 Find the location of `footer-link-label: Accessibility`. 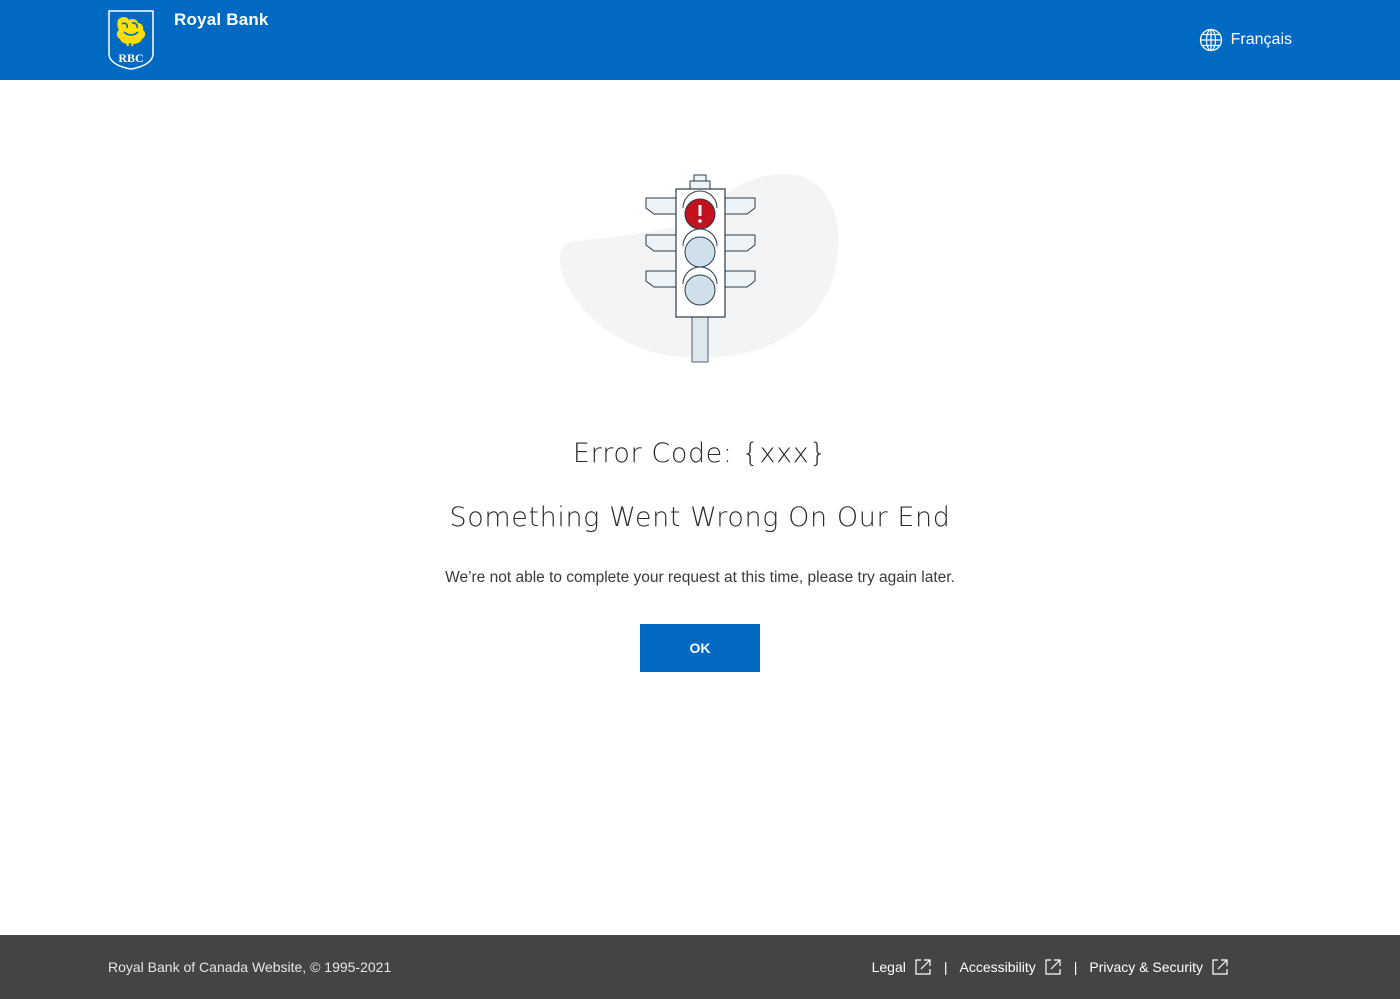

footer-link-label: Accessibility is located at coordinates (997, 967).